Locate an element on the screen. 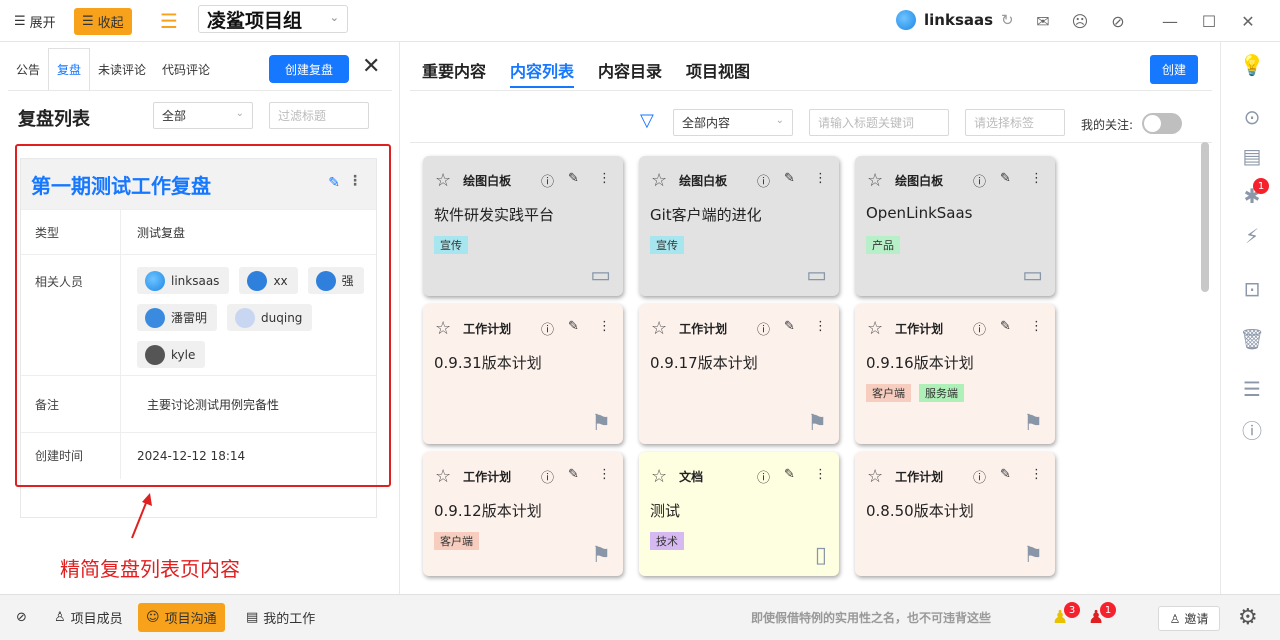 The image size is (1280, 640). content-card: ☆ 工作计划 ⓘ ✎ ⋮ 0.9.16版本计划 客户端 服务端 ⚑ is located at coordinates (955, 374).